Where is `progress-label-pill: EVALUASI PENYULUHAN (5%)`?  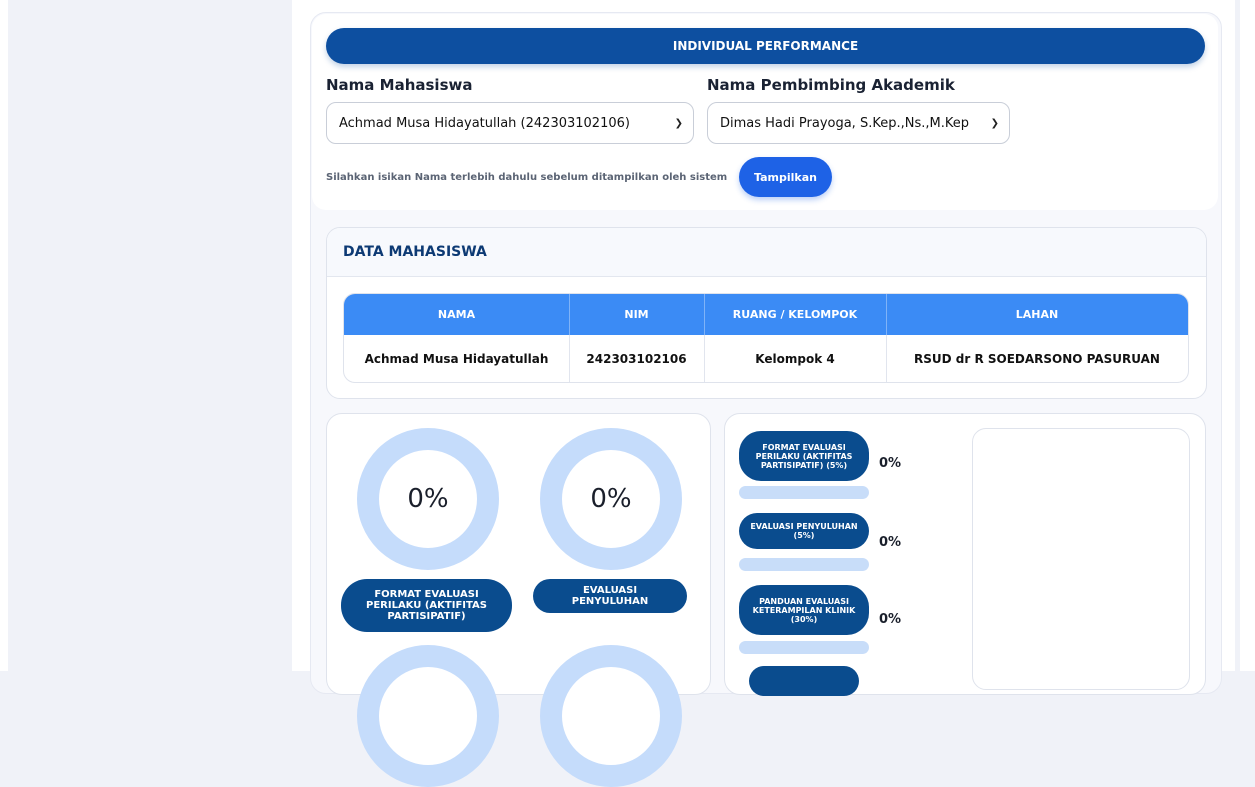
progress-label-pill: EVALUASI PENYULUHAN (5%) is located at coordinates (804, 531).